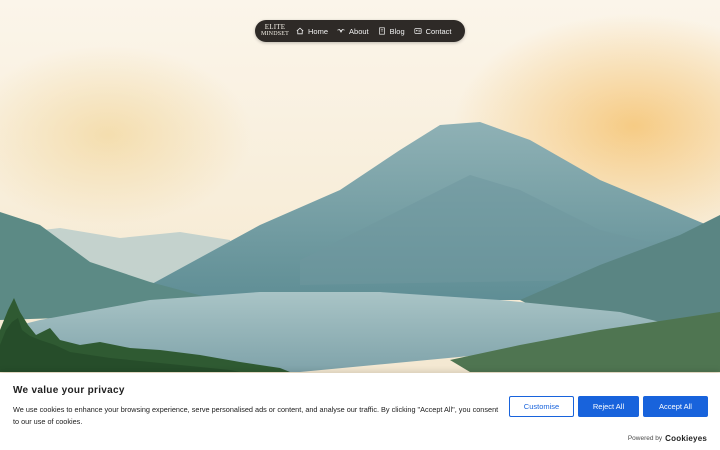 This screenshot has height=450, width=720. Describe the element at coordinates (686, 438) in the screenshot. I see `cookieyes-logo: Cookieyes` at that location.